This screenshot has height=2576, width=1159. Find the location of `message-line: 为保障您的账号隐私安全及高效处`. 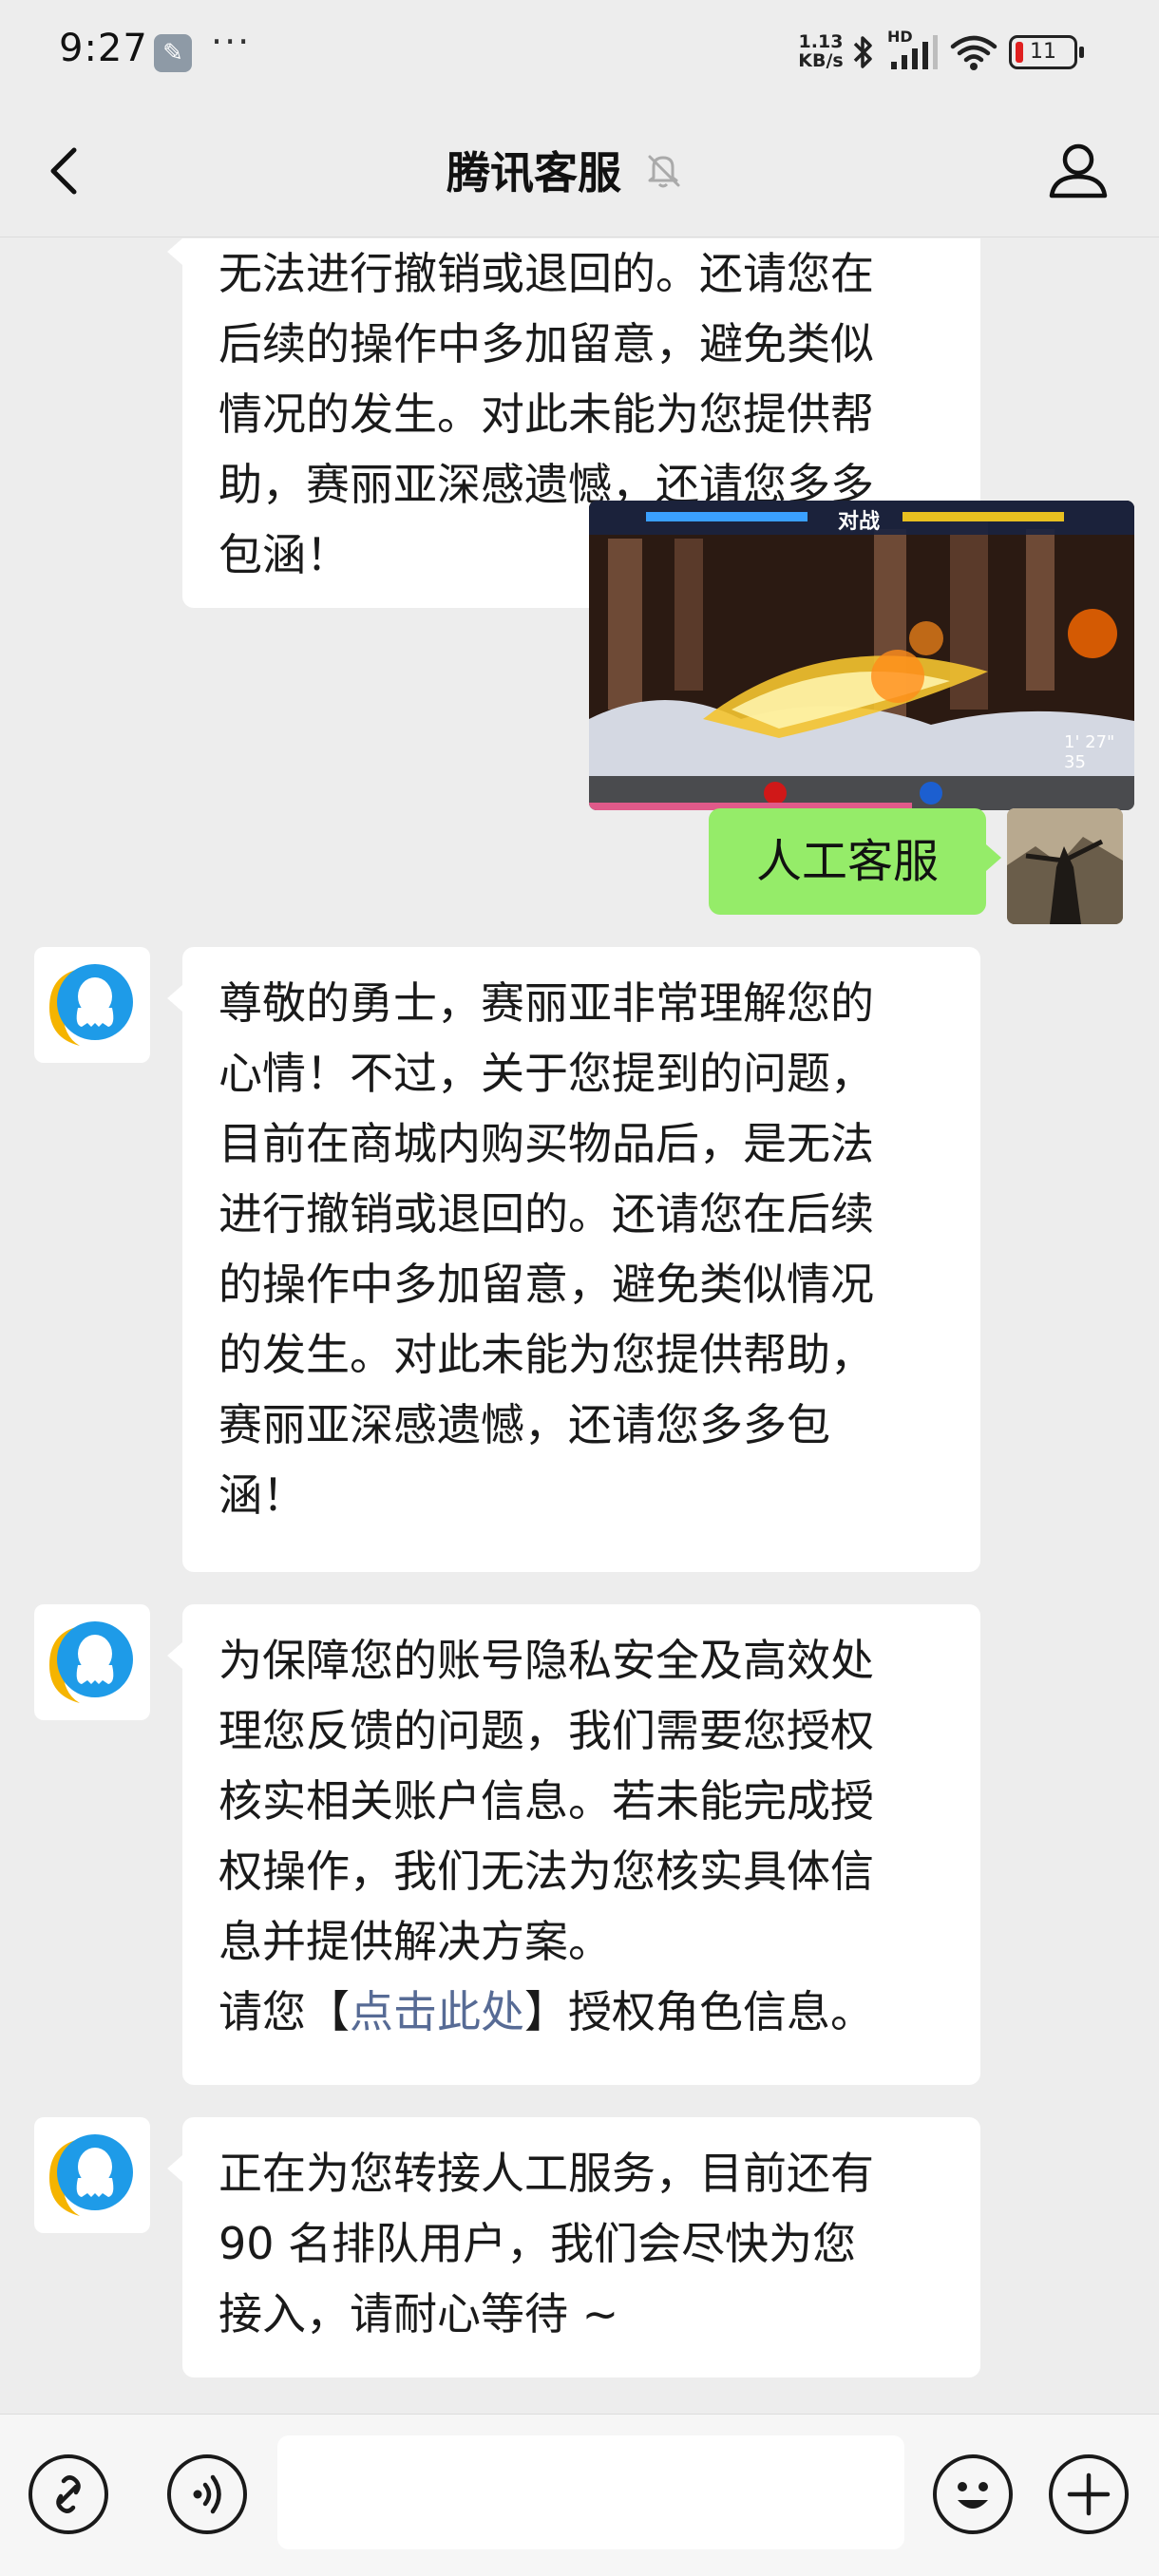

message-line: 为保障您的账号隐私安全及高效处 is located at coordinates (546, 1660).